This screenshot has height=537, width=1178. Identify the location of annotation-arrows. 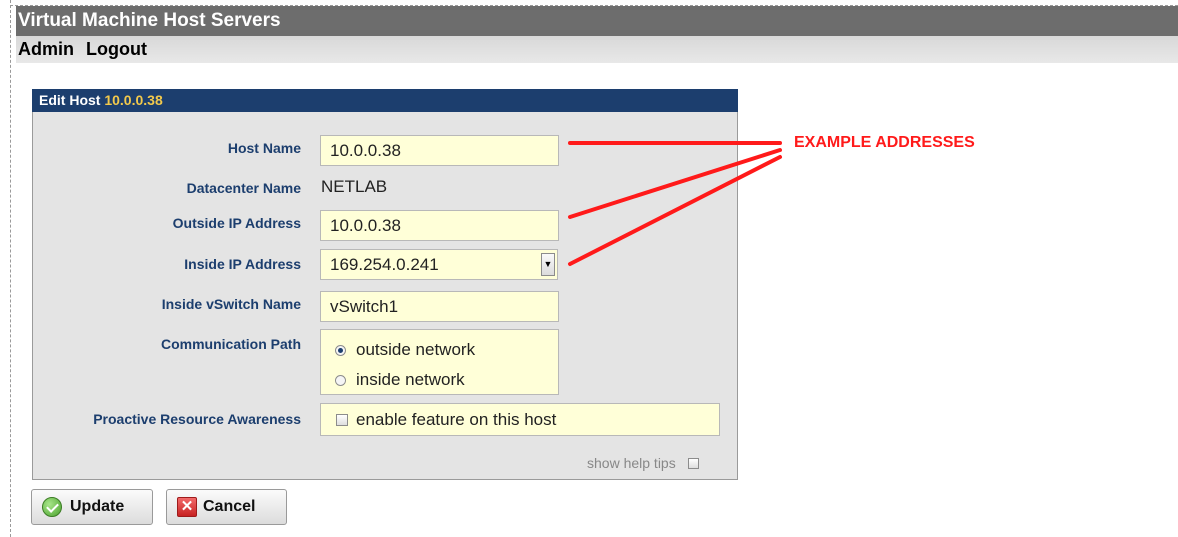
(675, 203).